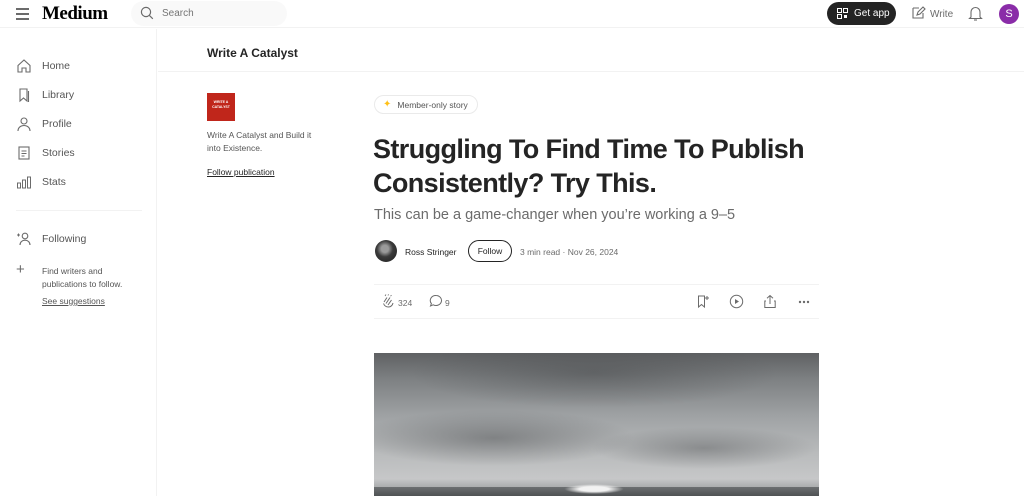  Describe the element at coordinates (942, 14) in the screenshot. I see `write-label: Write` at that location.